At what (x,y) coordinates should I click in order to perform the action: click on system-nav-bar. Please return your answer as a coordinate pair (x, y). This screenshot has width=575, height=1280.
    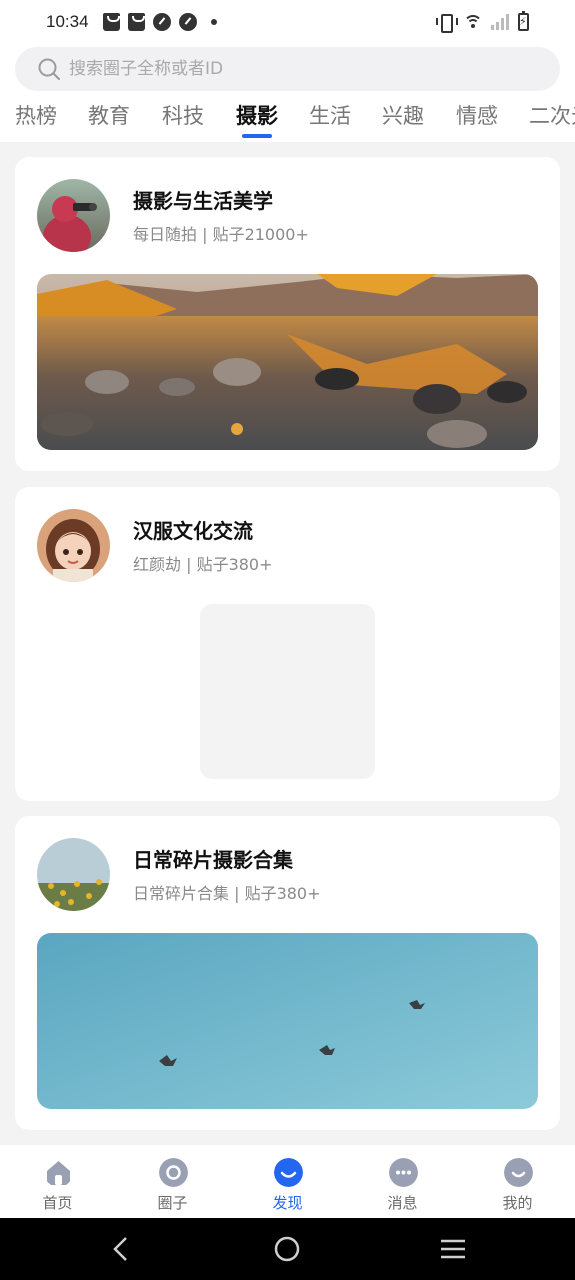
    Looking at the image, I should click on (287, 1249).